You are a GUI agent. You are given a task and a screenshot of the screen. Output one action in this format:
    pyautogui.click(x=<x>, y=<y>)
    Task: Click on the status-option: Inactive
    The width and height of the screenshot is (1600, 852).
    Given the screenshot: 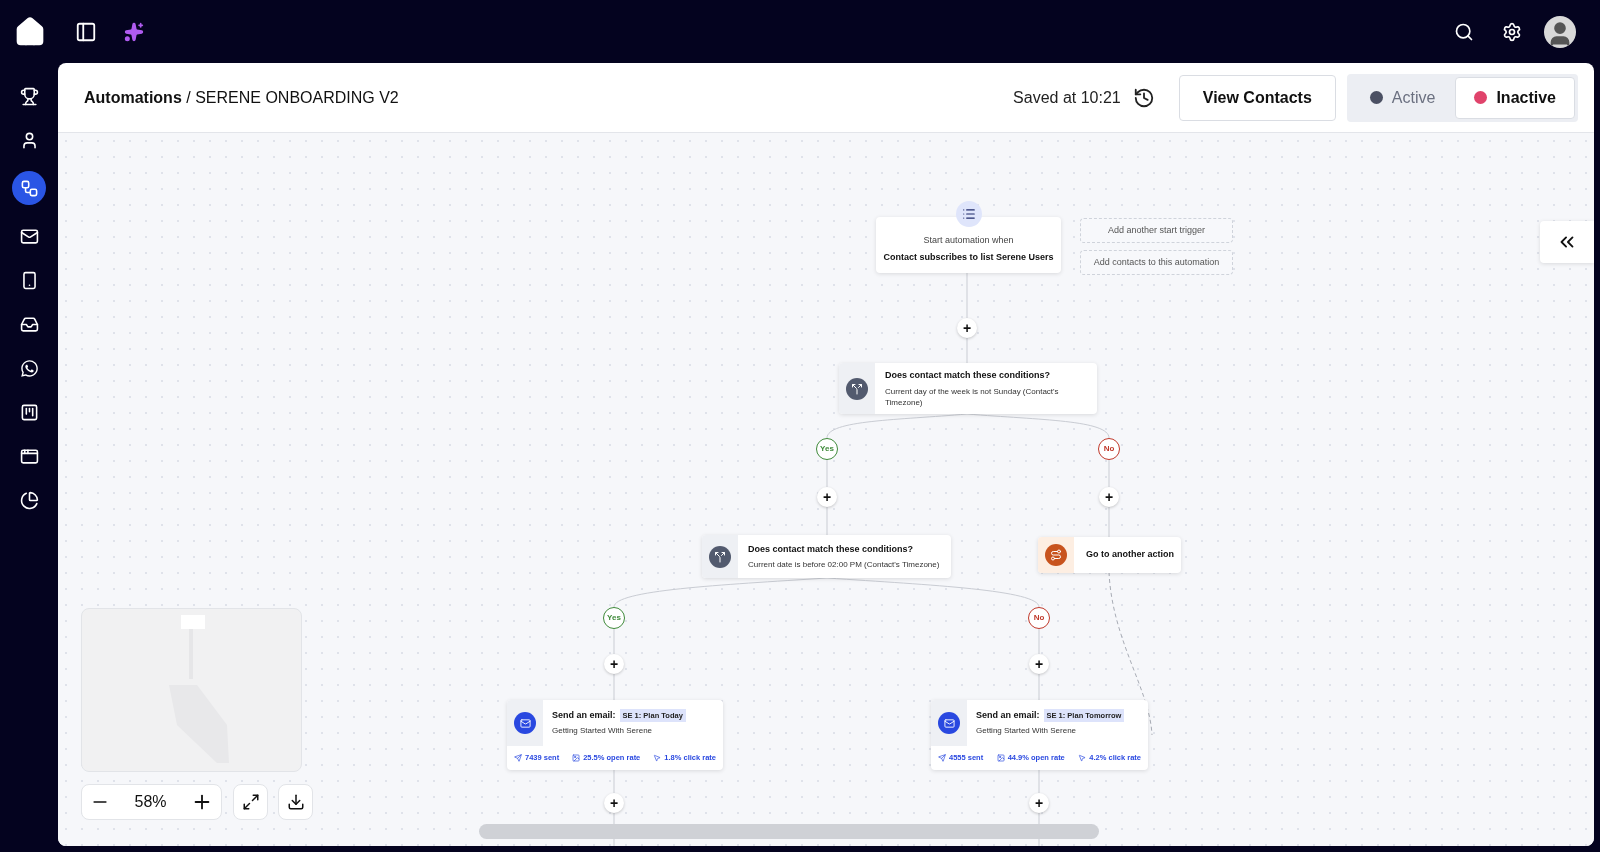 What is the action you would take?
    pyautogui.click(x=1515, y=97)
    